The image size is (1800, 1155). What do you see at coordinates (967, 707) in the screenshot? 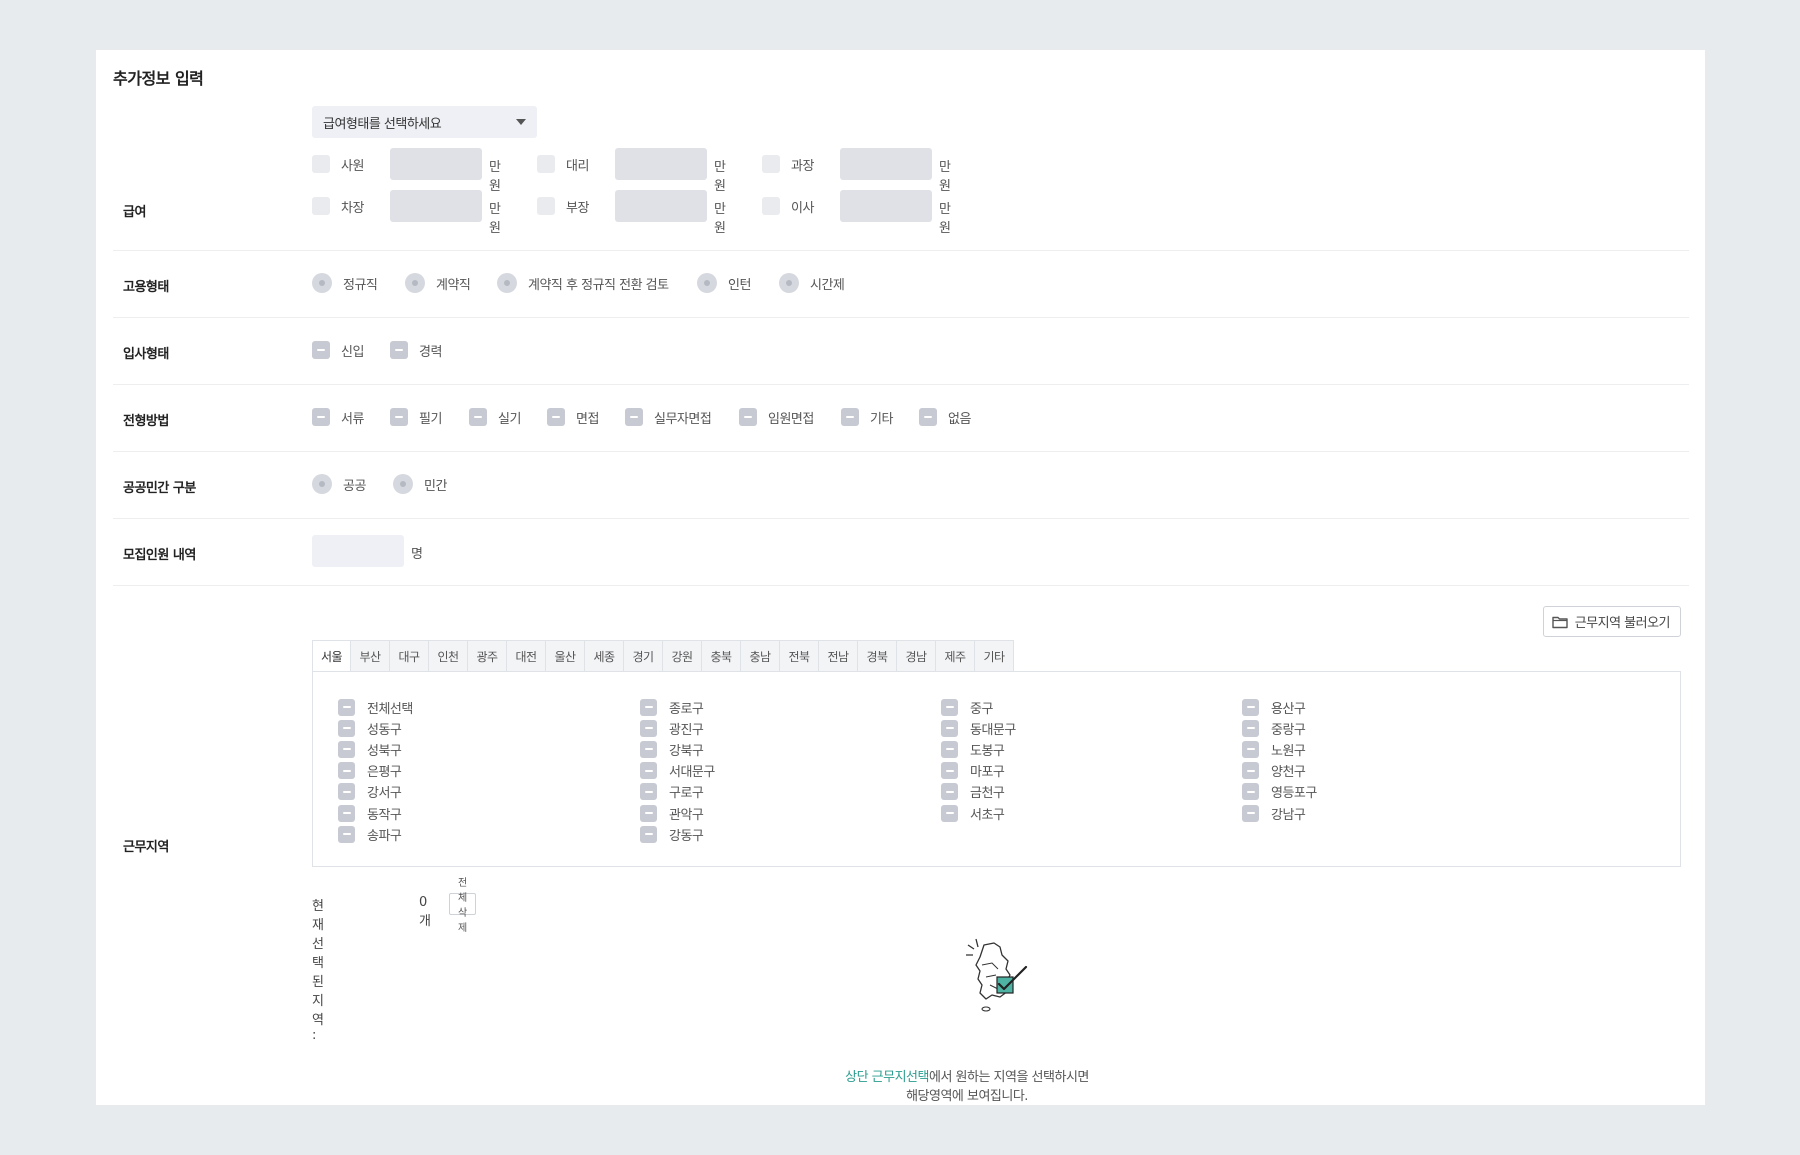
I see `district-item: 중구` at bounding box center [967, 707].